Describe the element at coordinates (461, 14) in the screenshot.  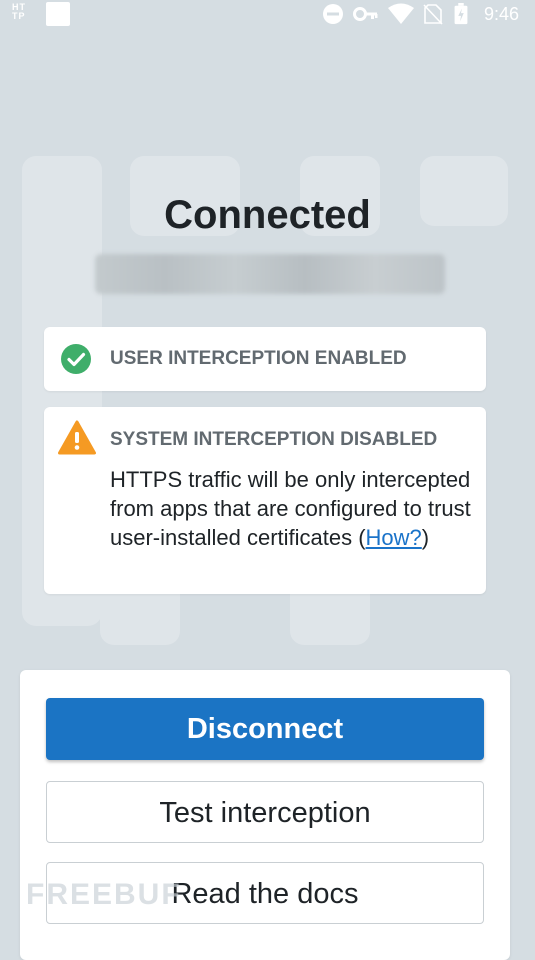
I see `battery-charging-icon` at that location.